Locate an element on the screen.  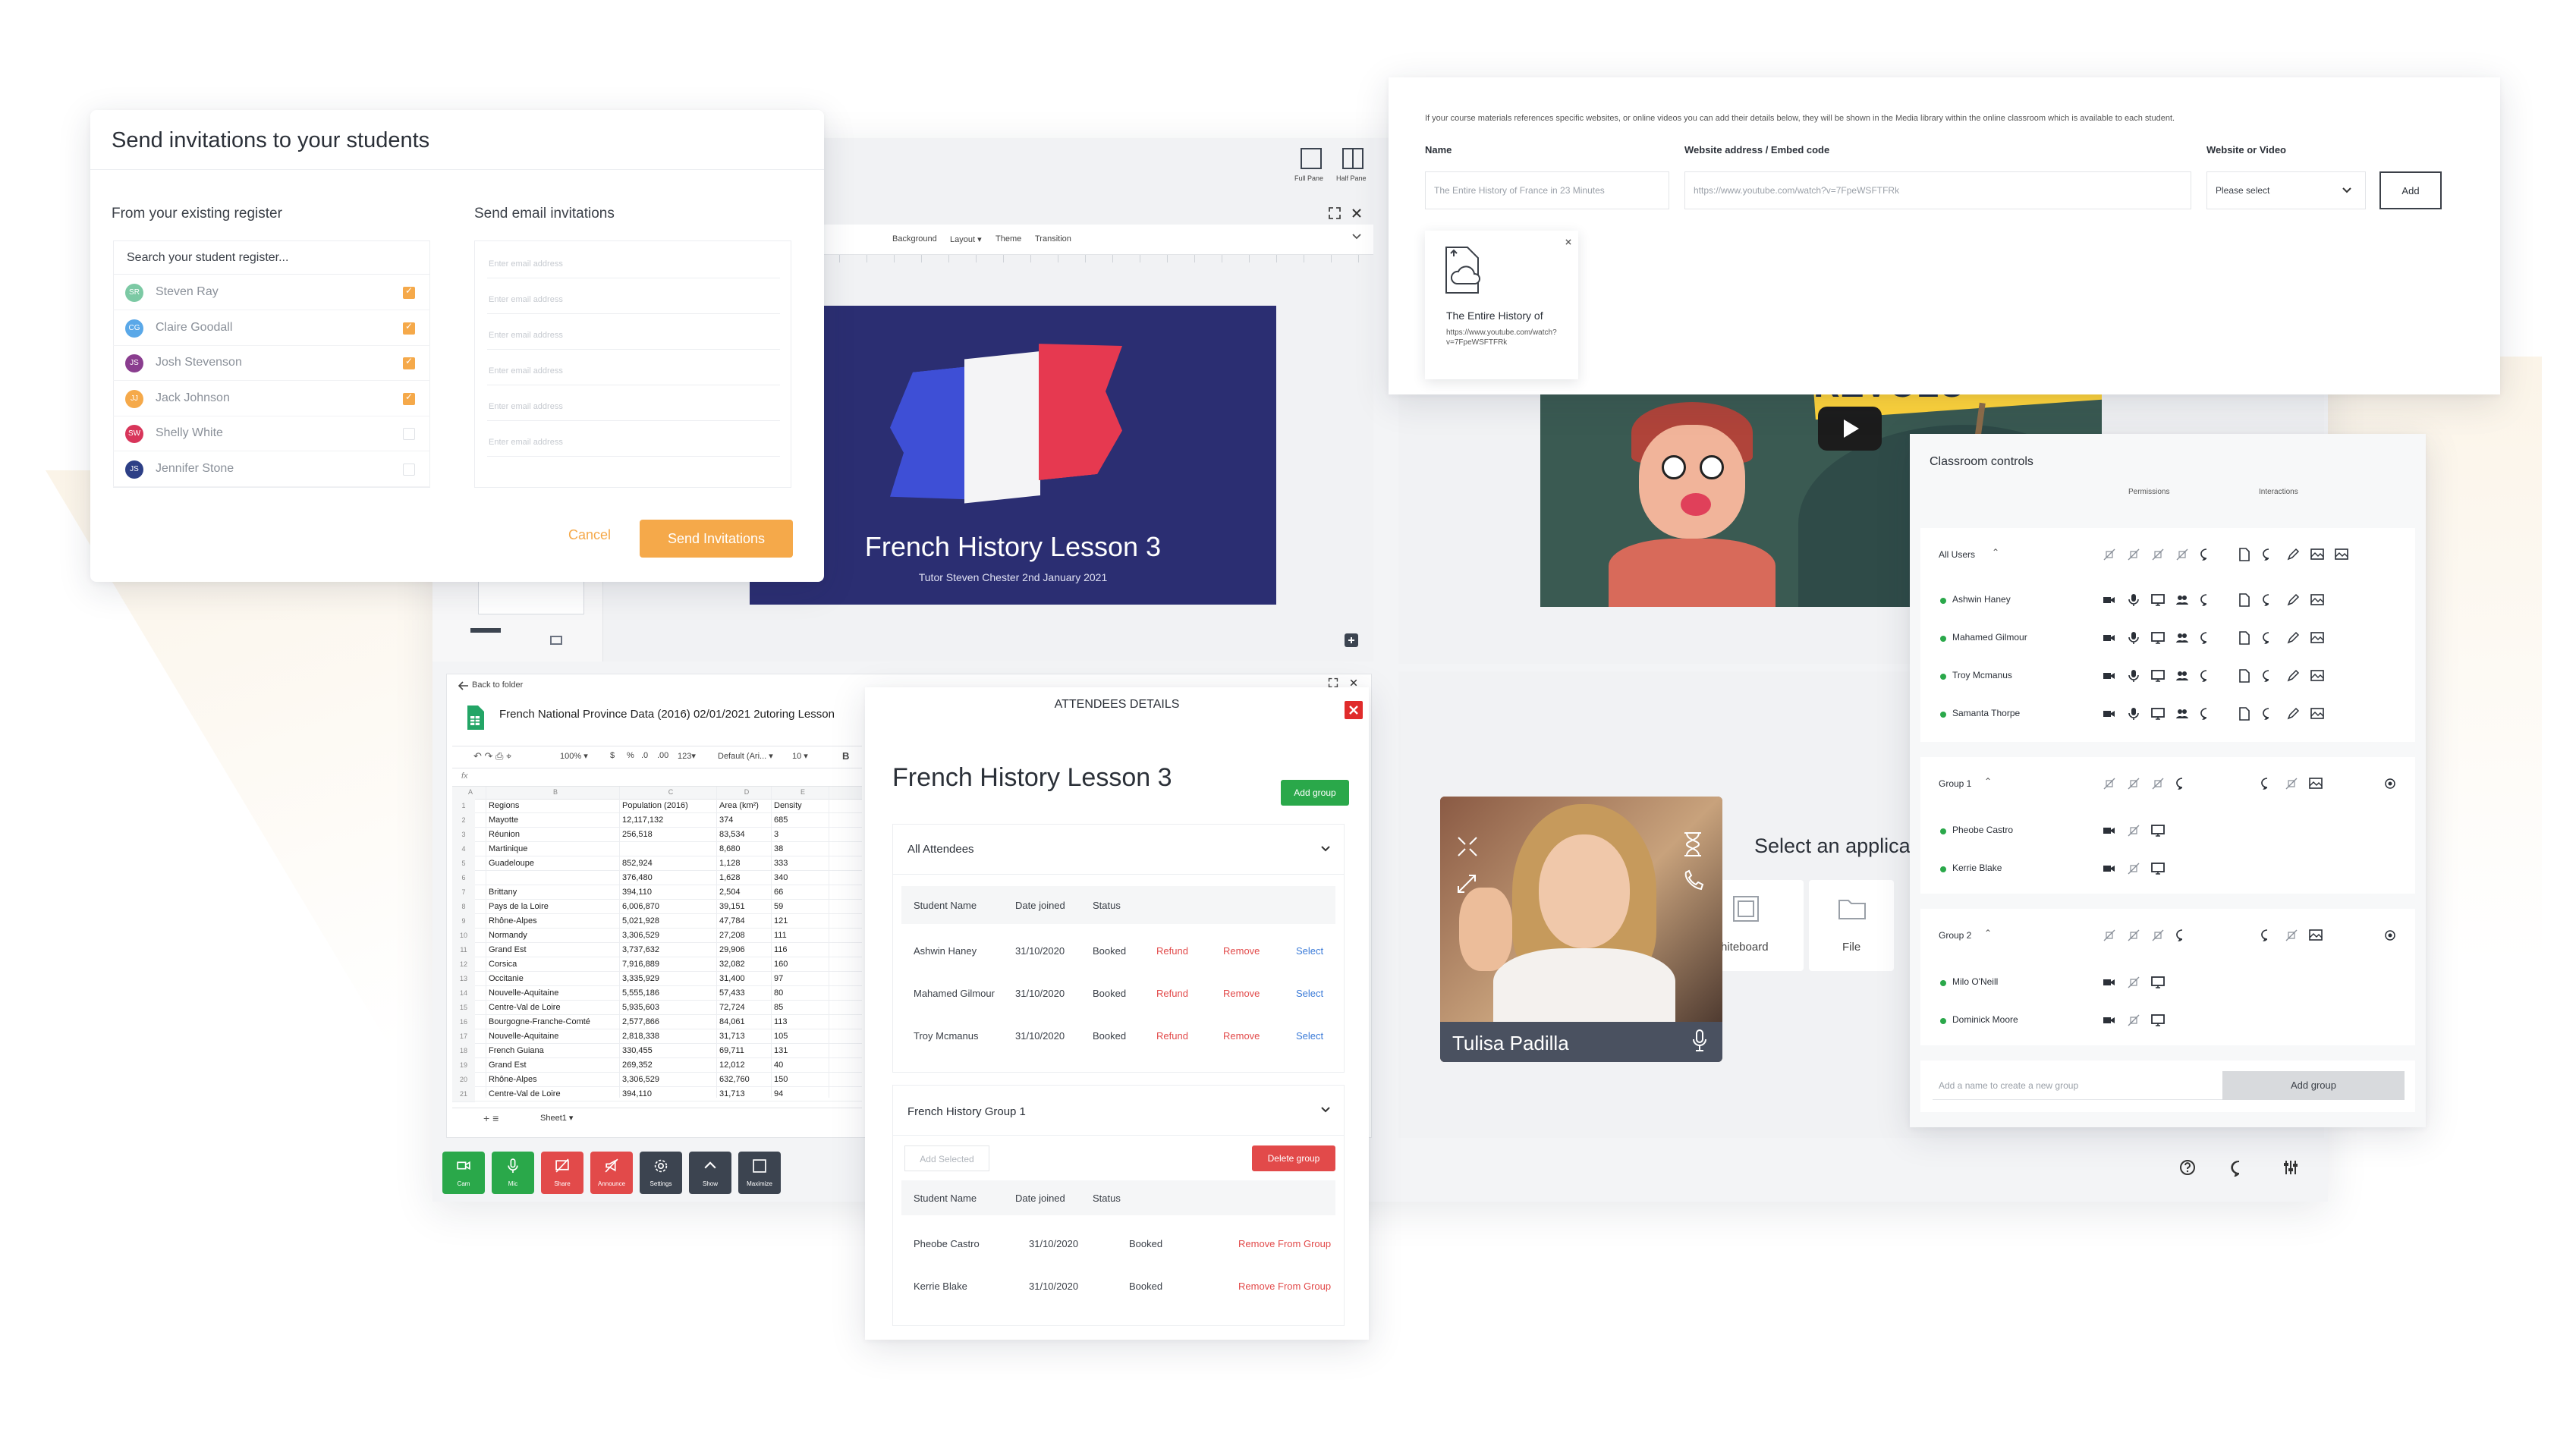
table-cell: 632,760 is located at coordinates (734, 1079).